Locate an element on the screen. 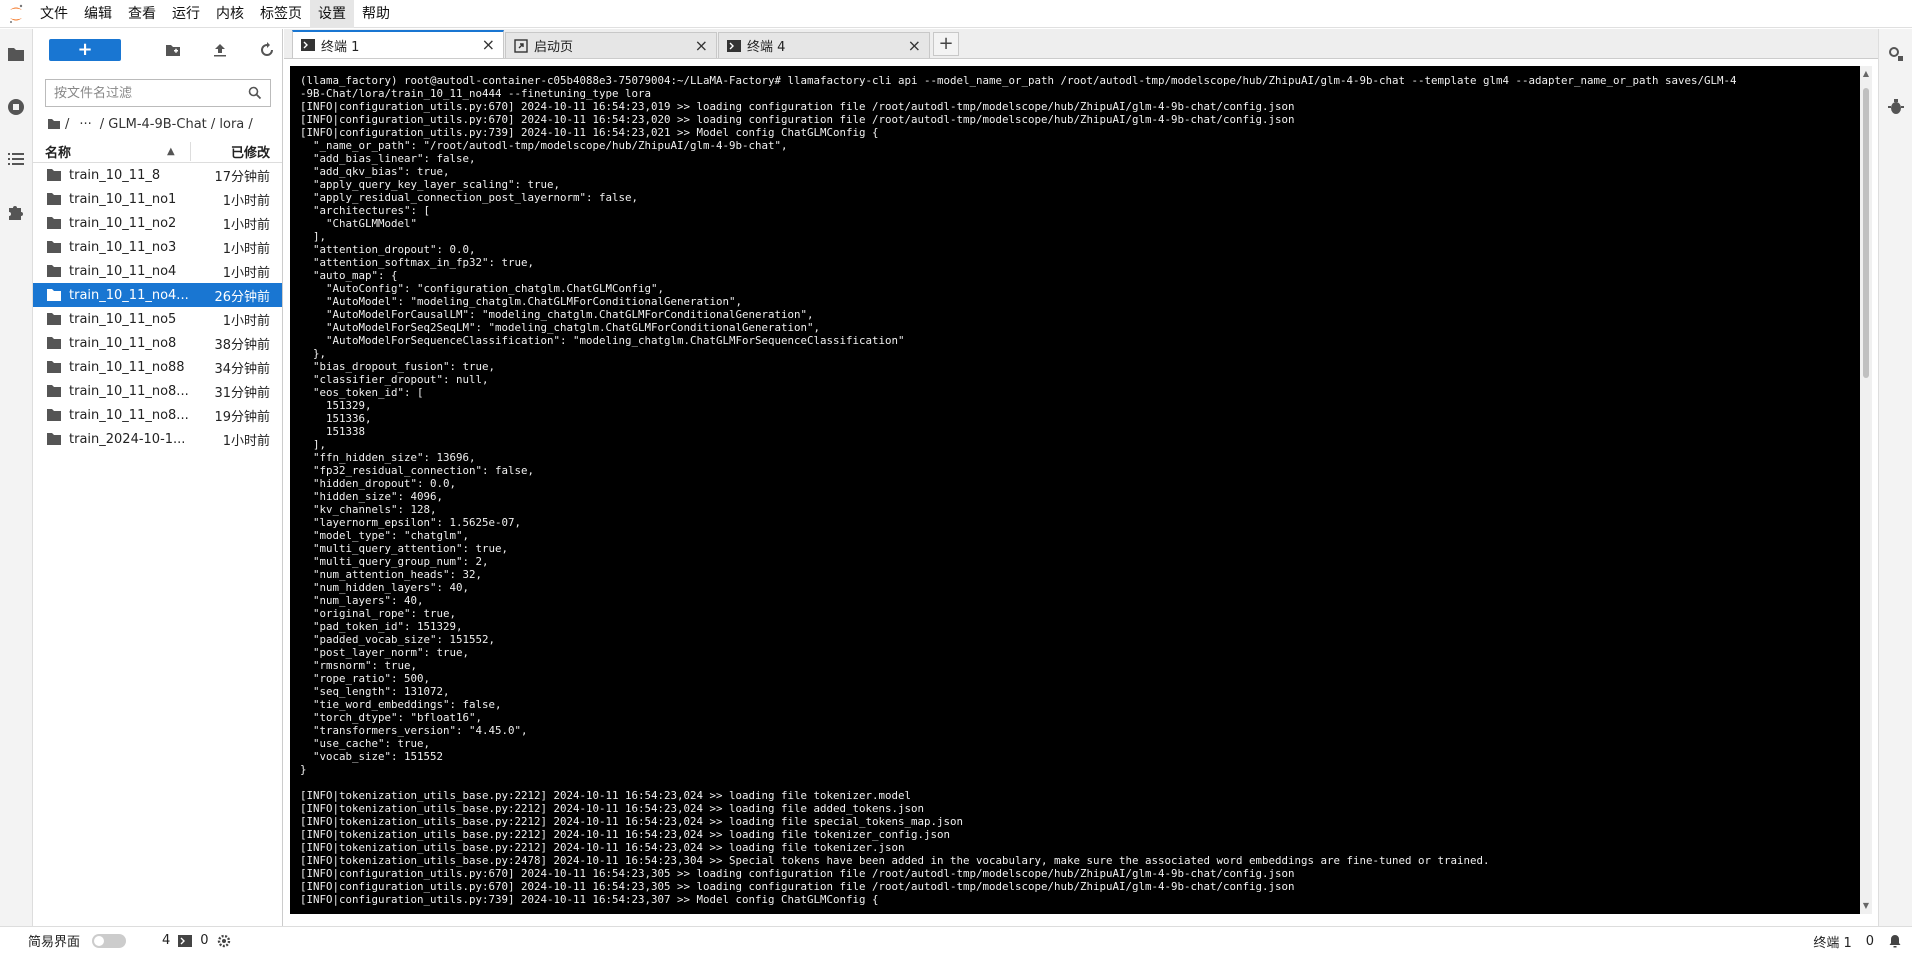 The width and height of the screenshot is (1912, 955). new-folder-icon is located at coordinates (173, 50).